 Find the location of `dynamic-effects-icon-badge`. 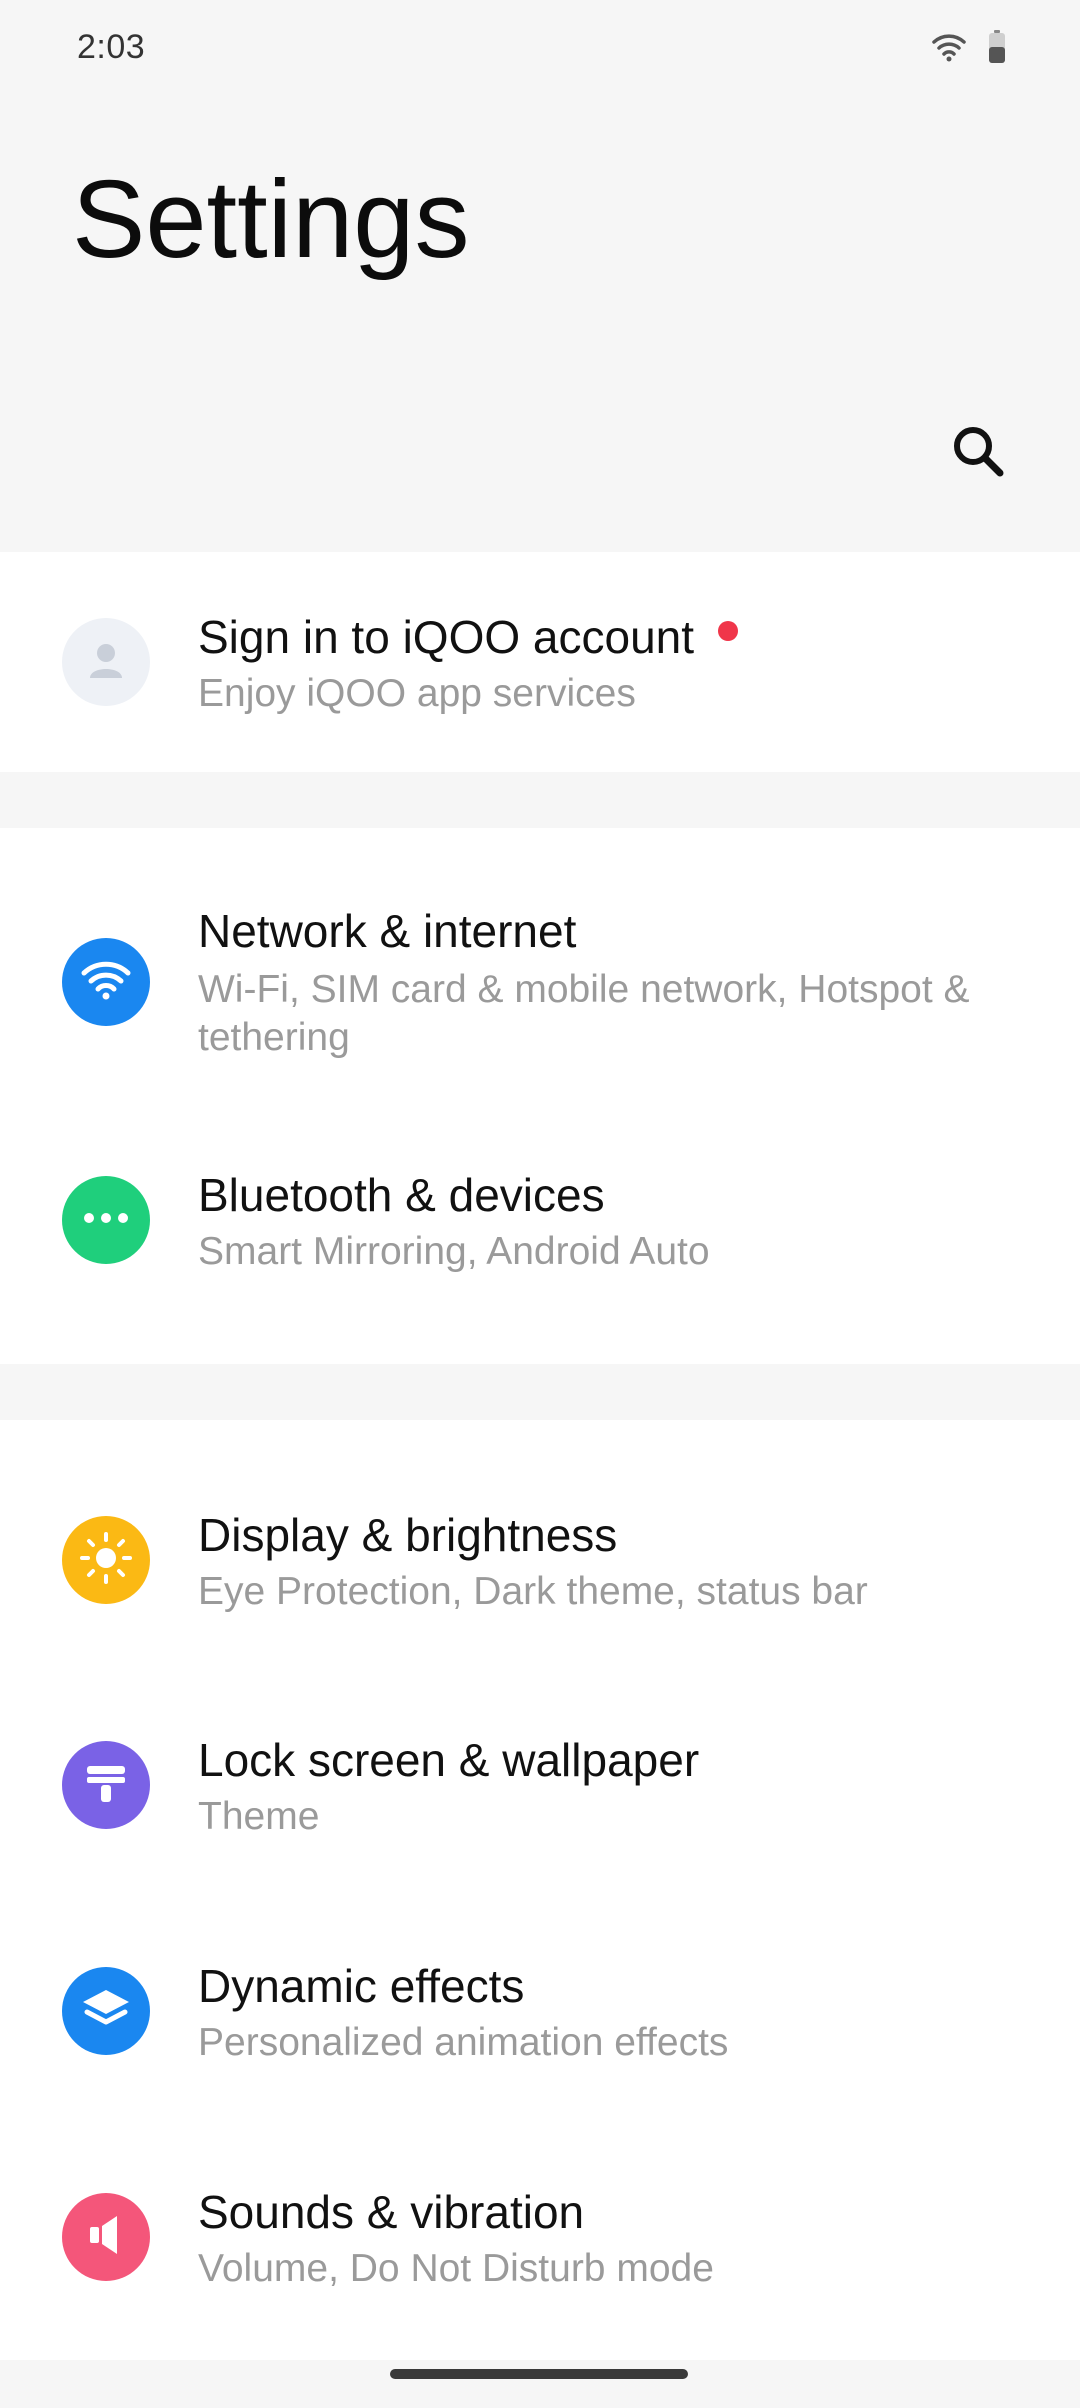

dynamic-effects-icon-badge is located at coordinates (106, 2011).